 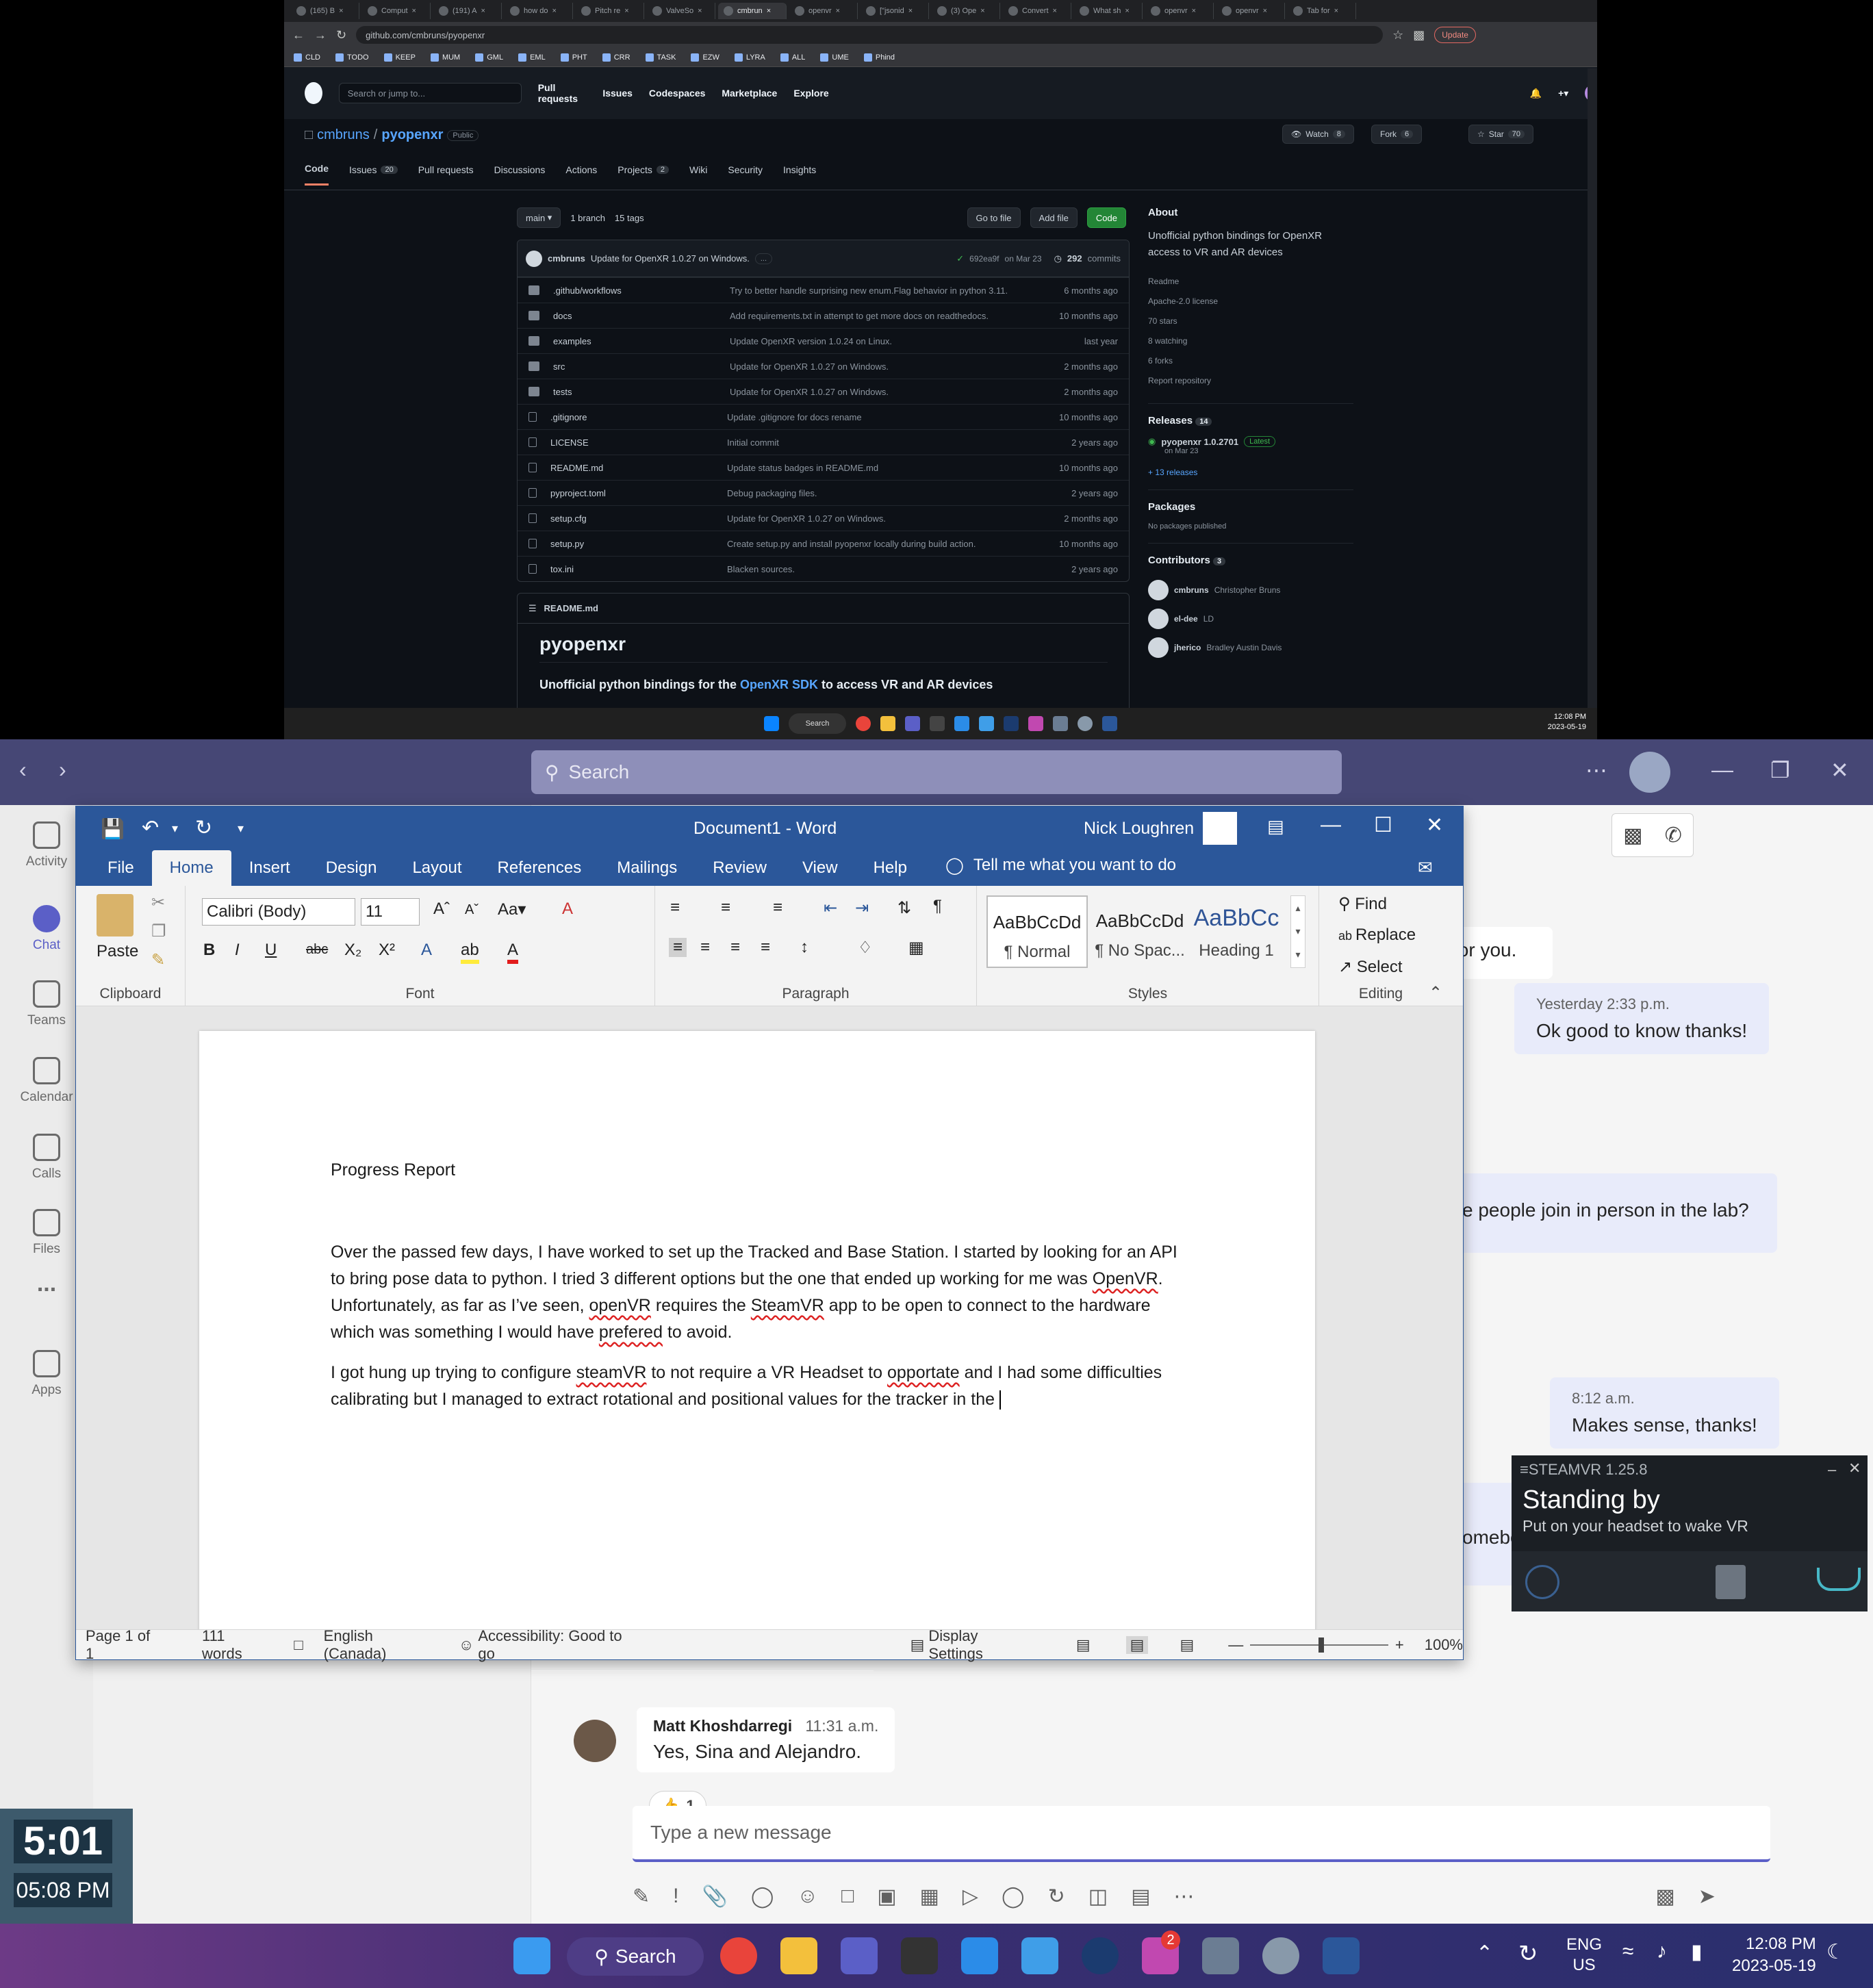 I want to click on browser-tab: (165) B ×, so click(x=325, y=11).